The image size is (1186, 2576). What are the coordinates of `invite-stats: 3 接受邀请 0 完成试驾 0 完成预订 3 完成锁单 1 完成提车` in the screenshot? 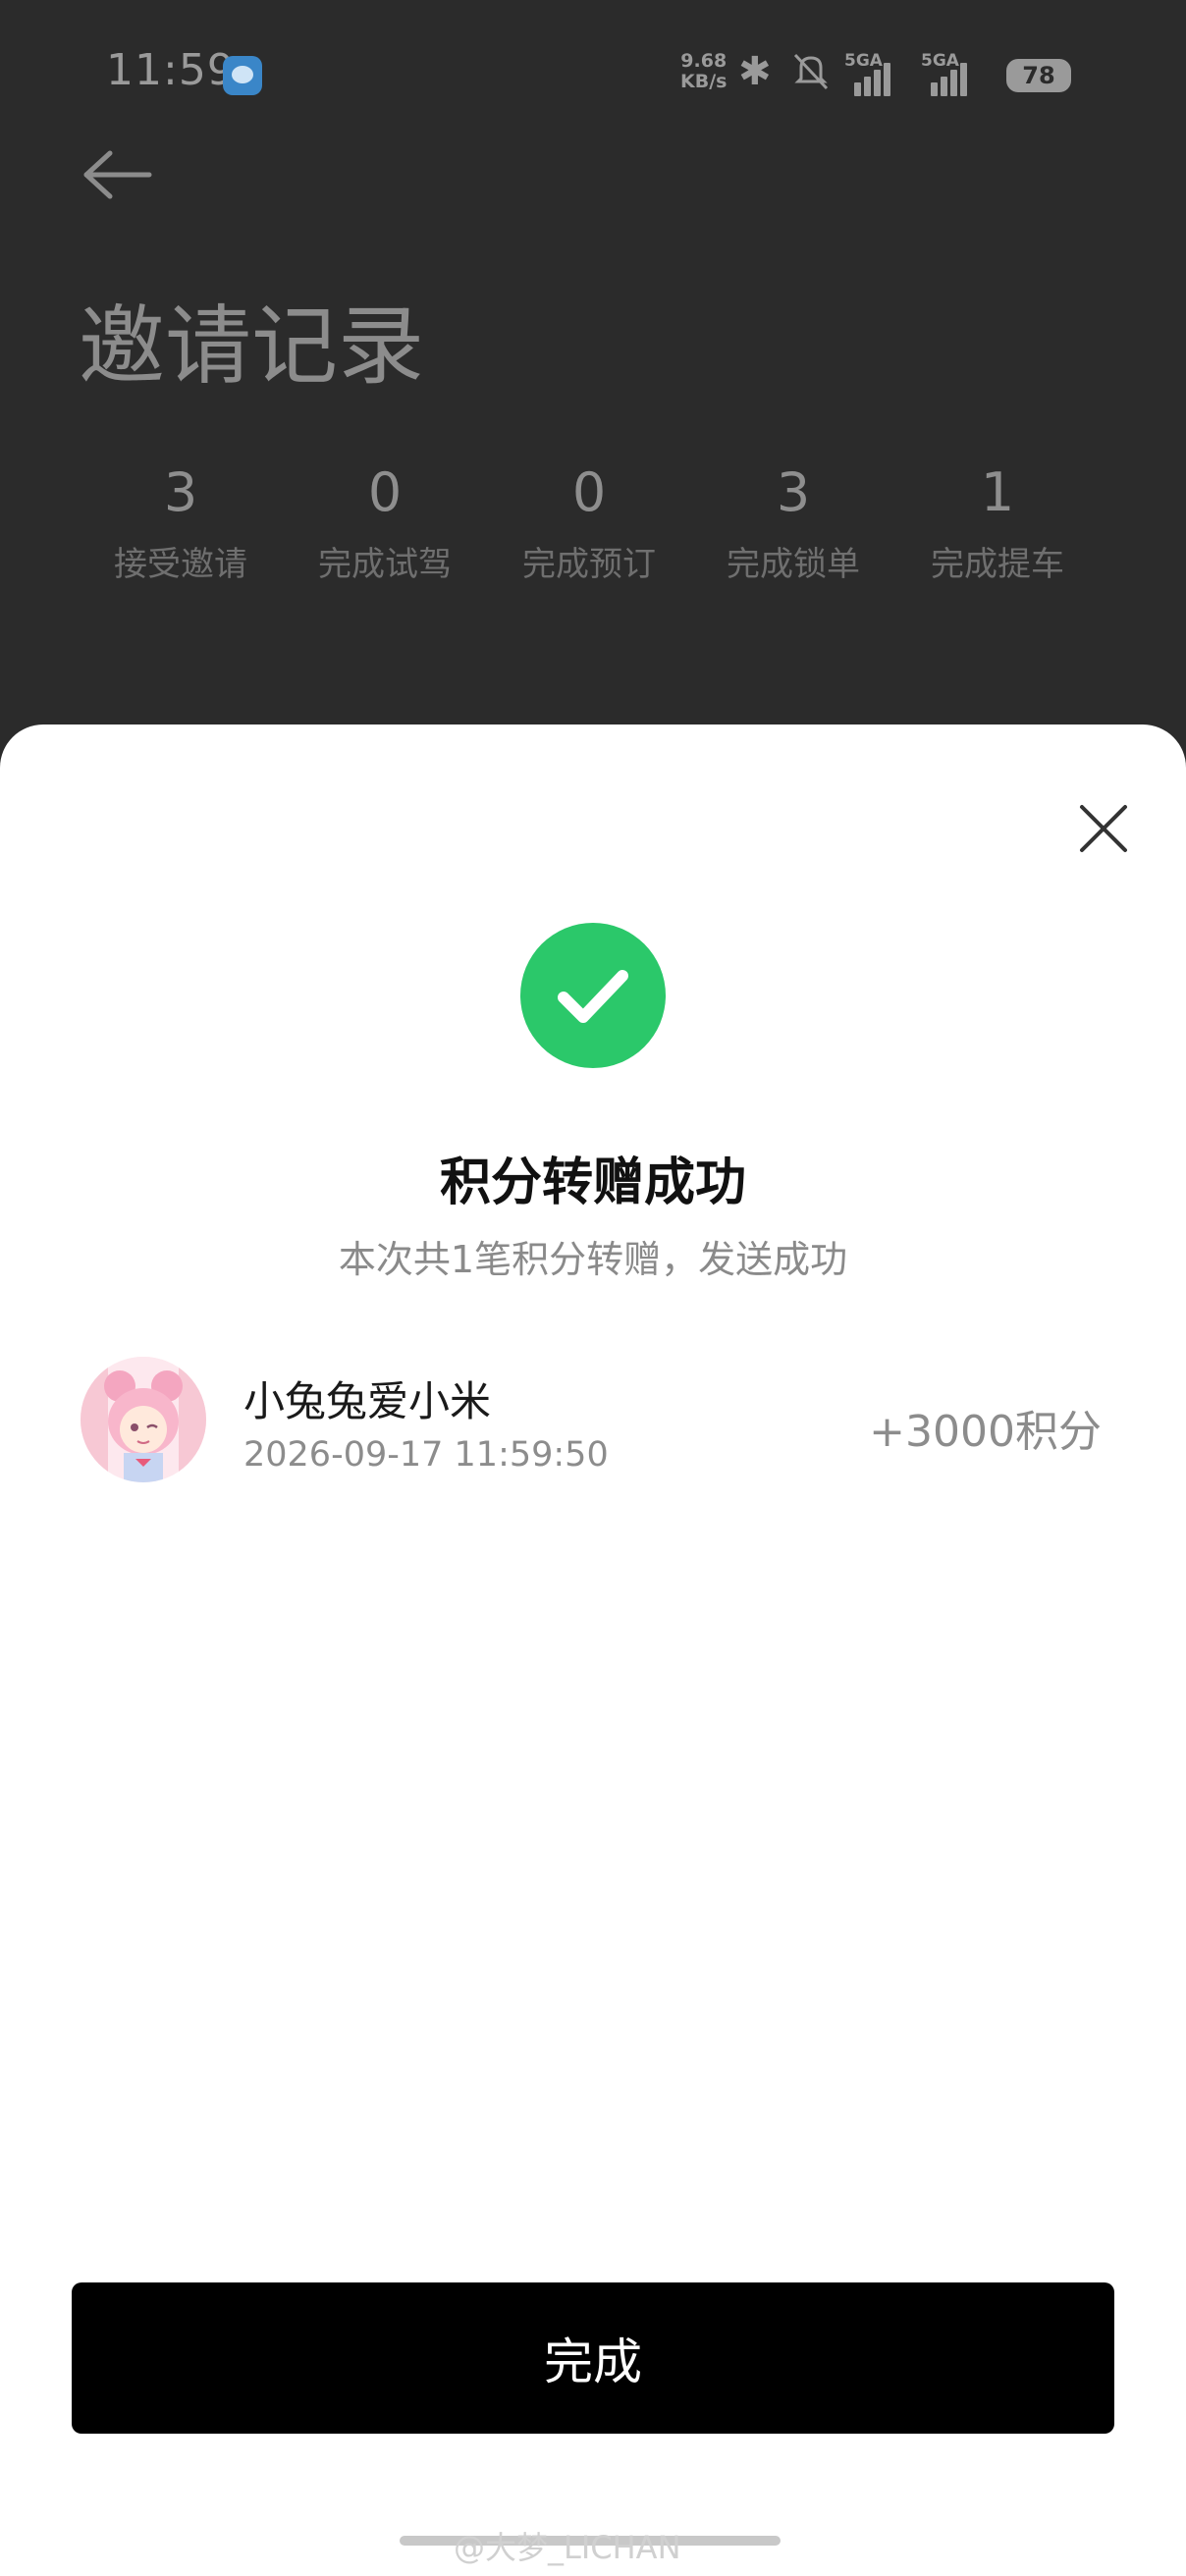 It's located at (593, 530).